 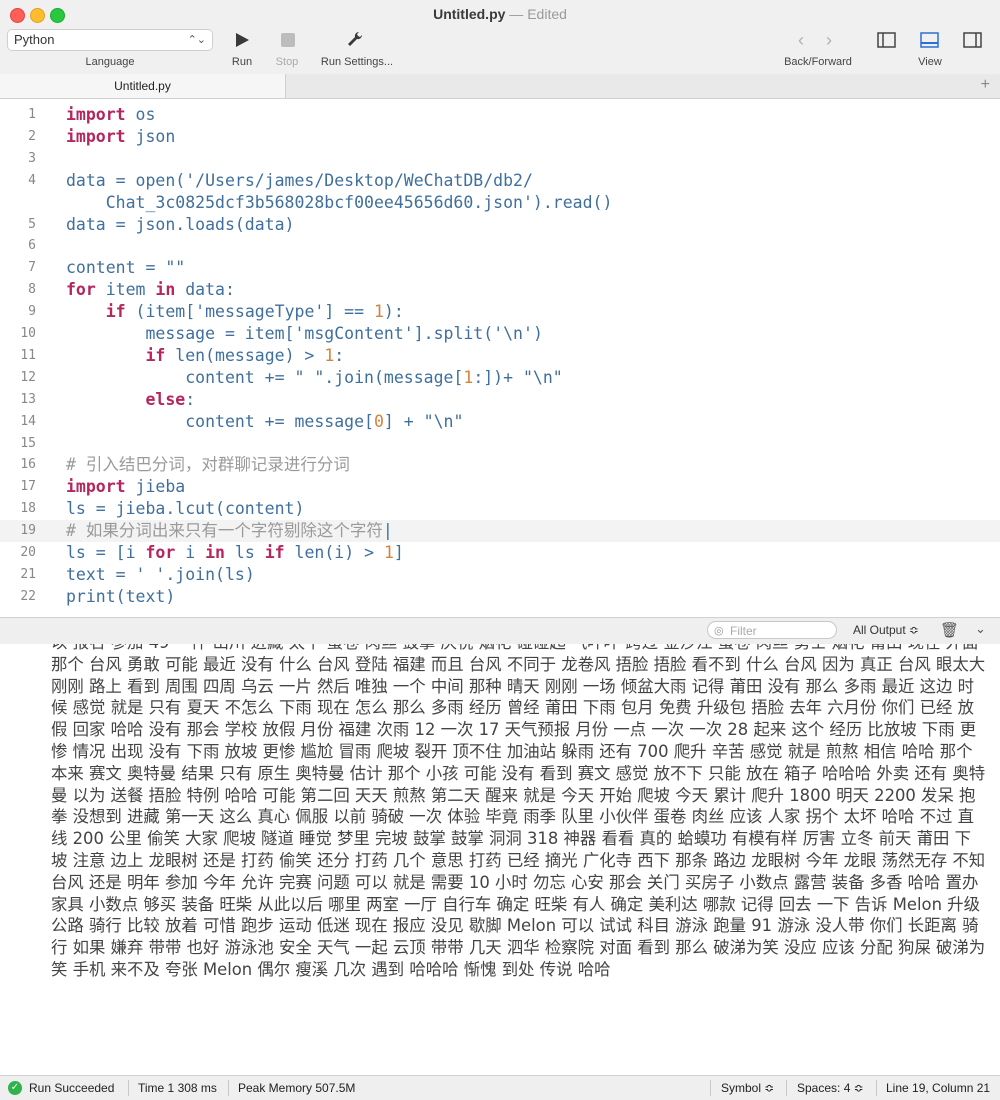 I want to click on code-text: for item in data:, so click(x=150, y=290).